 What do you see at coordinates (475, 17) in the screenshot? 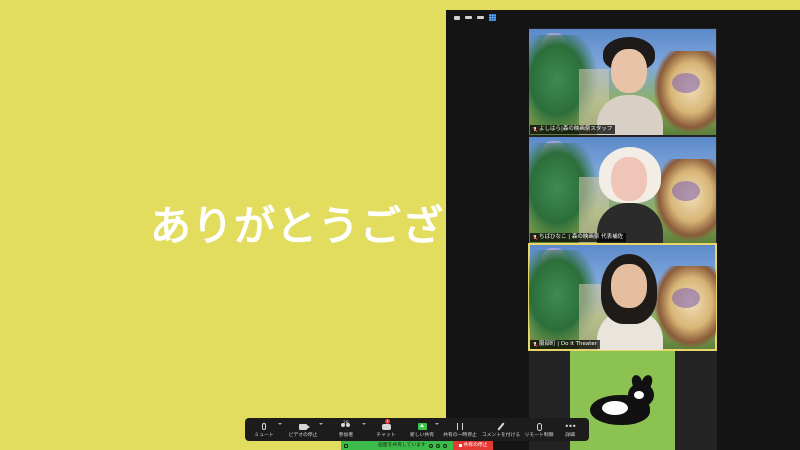
I see `view-controls` at bounding box center [475, 17].